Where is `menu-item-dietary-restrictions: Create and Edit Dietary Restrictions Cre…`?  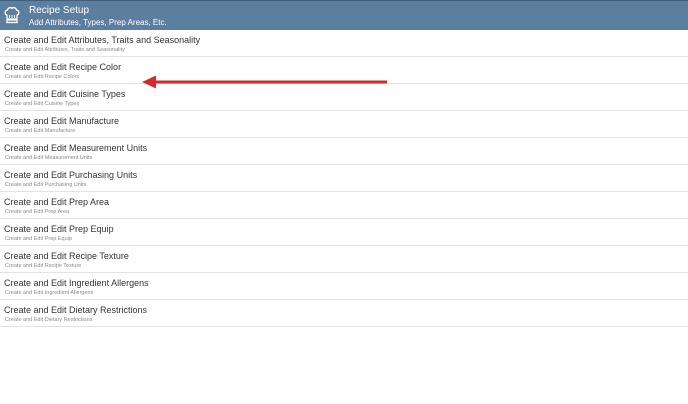 menu-item-dietary-restrictions: Create and Edit Dietary Restrictions Cre… is located at coordinates (344, 313).